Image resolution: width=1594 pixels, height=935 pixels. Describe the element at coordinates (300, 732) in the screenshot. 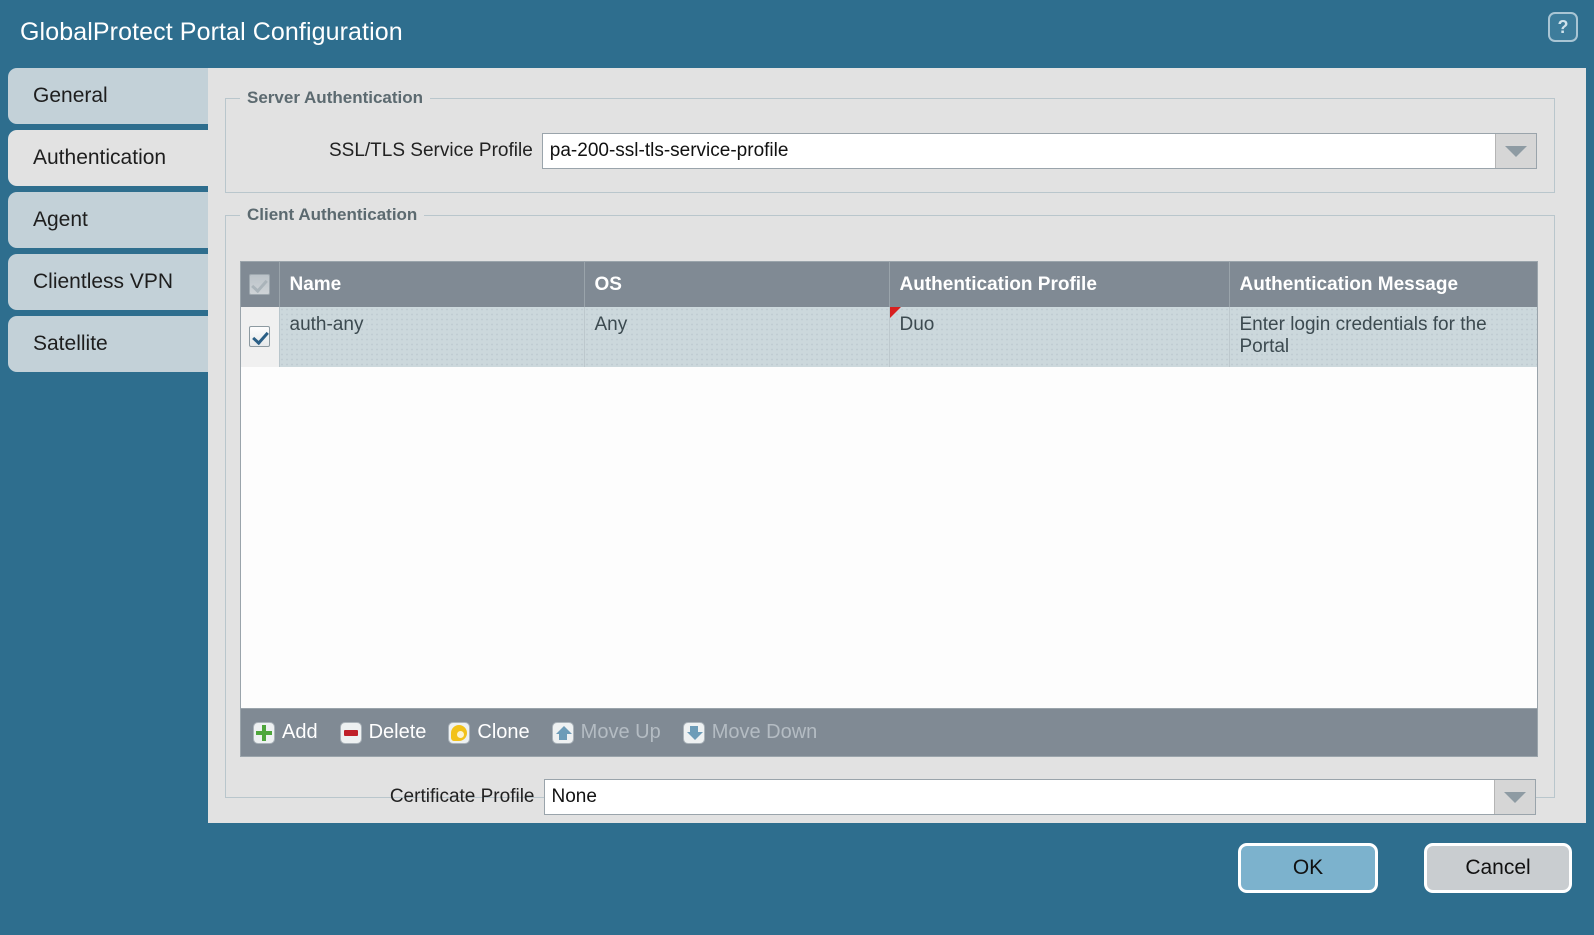

I see `add-button-label: Add` at that location.